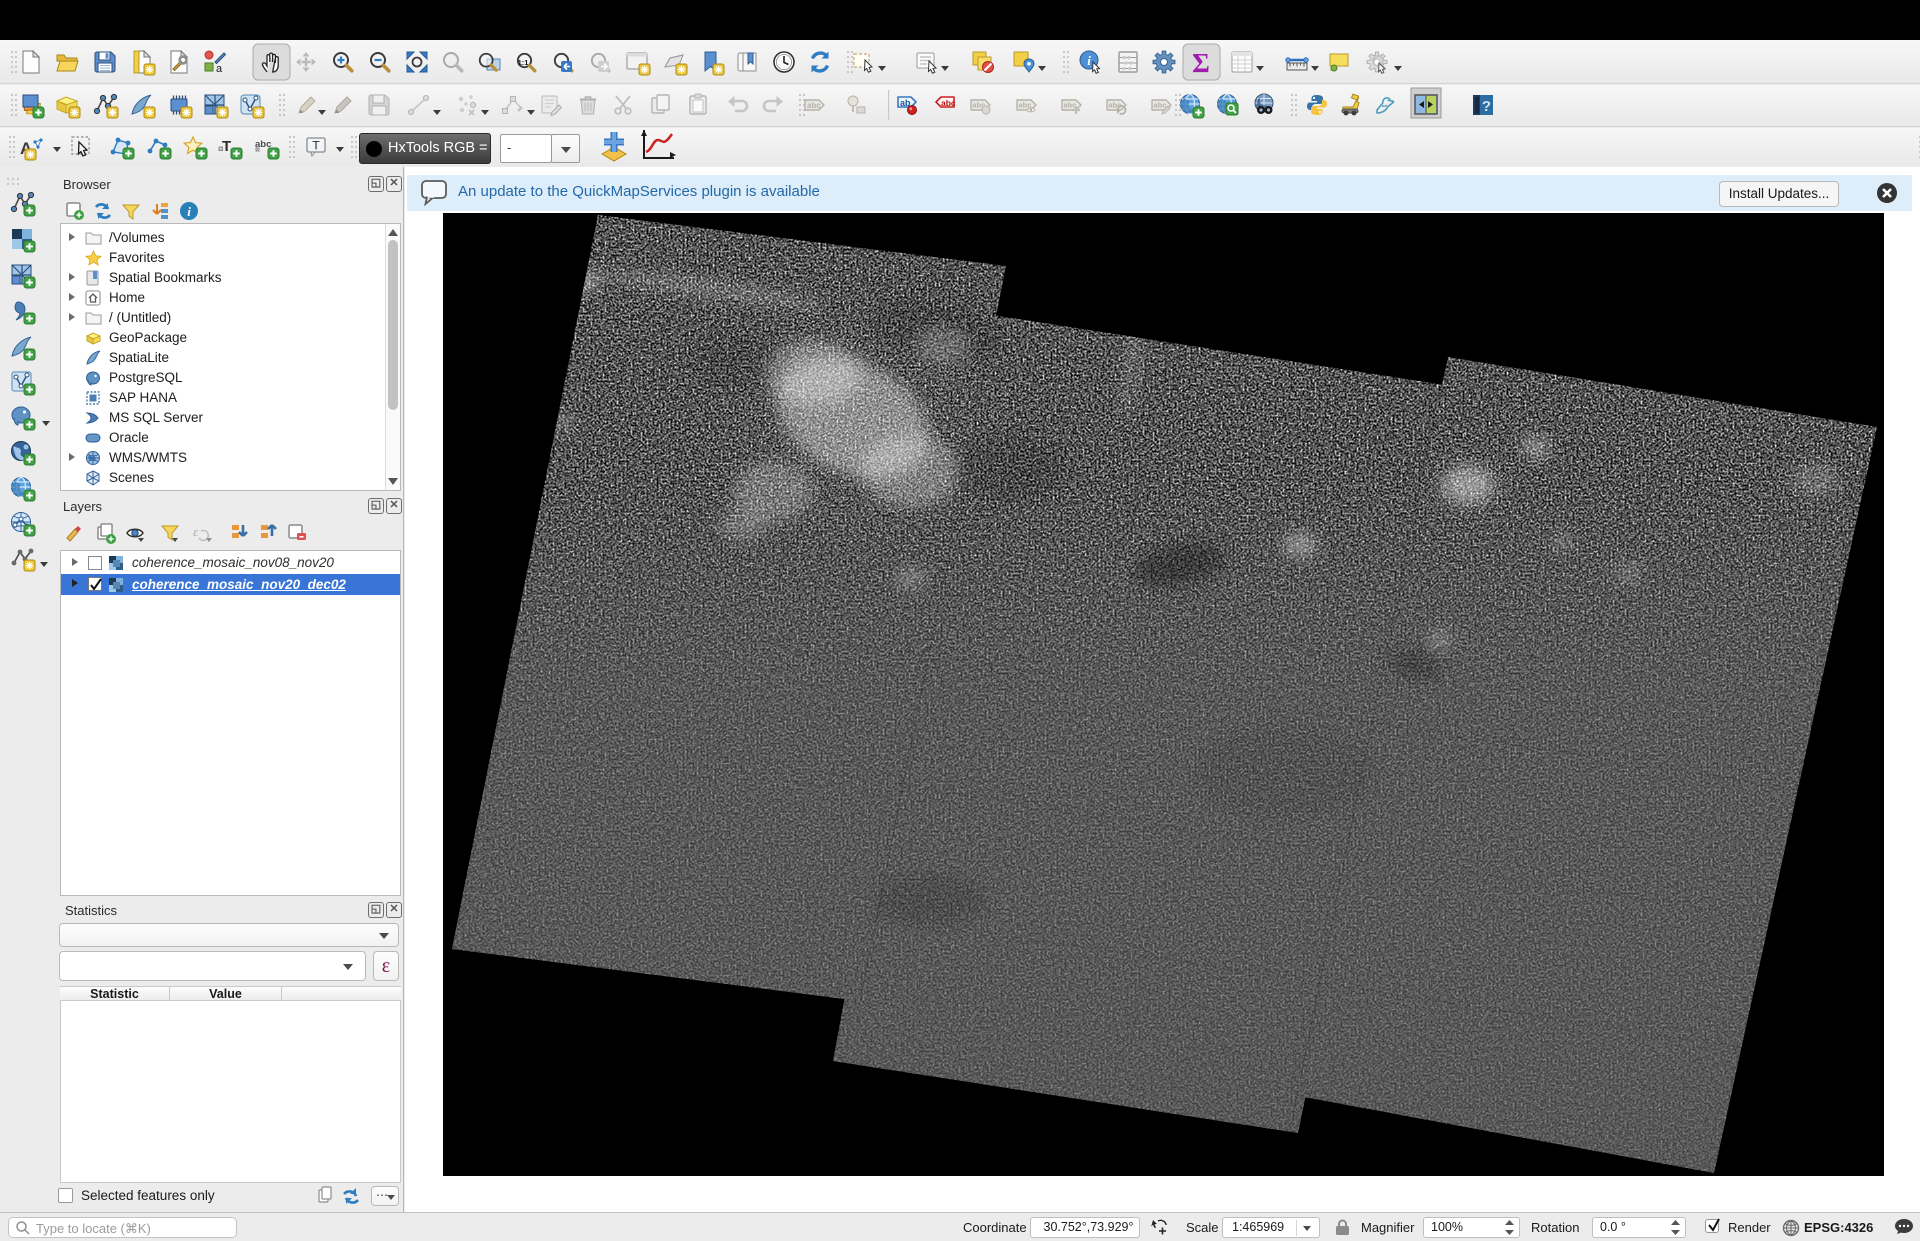 The height and width of the screenshot is (1241, 1920). I want to click on svg-text: ε, so click(196, 531).